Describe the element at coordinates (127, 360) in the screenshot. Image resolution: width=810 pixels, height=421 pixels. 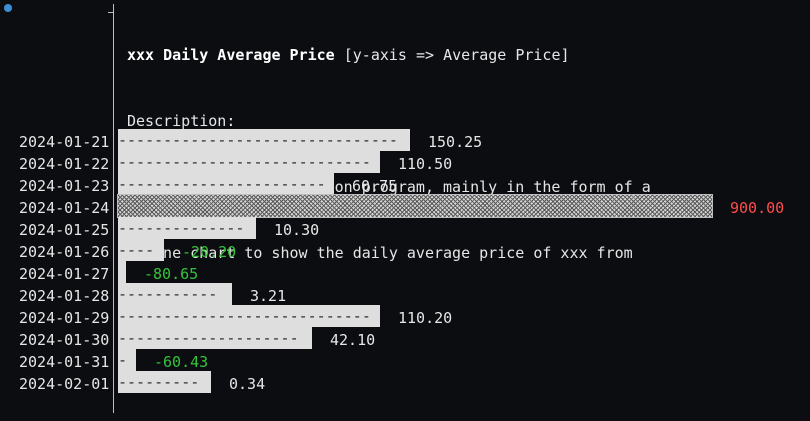
I see `bar: -` at that location.